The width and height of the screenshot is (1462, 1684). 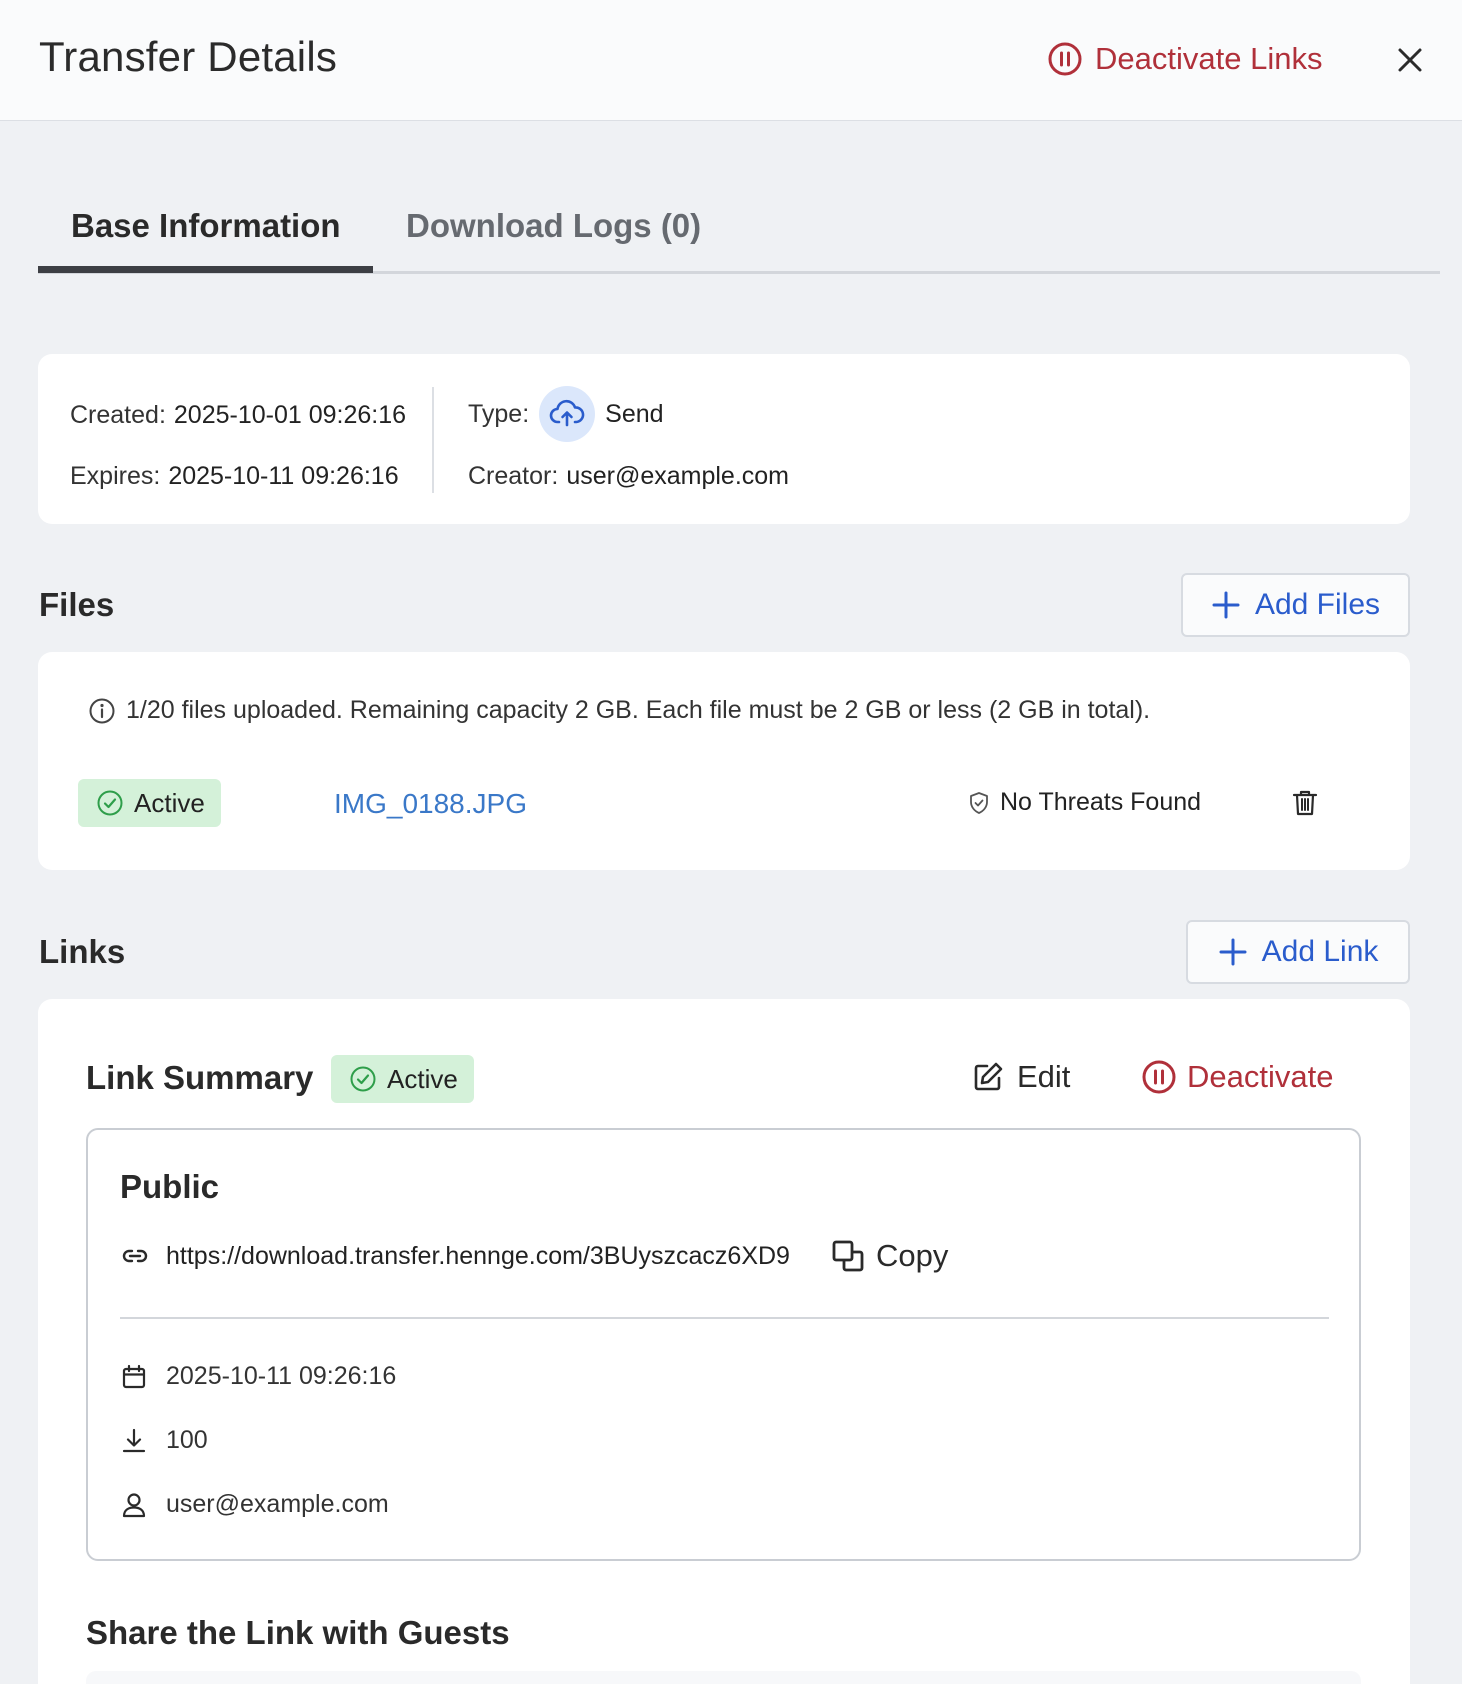 I want to click on close-button, so click(x=1410, y=60).